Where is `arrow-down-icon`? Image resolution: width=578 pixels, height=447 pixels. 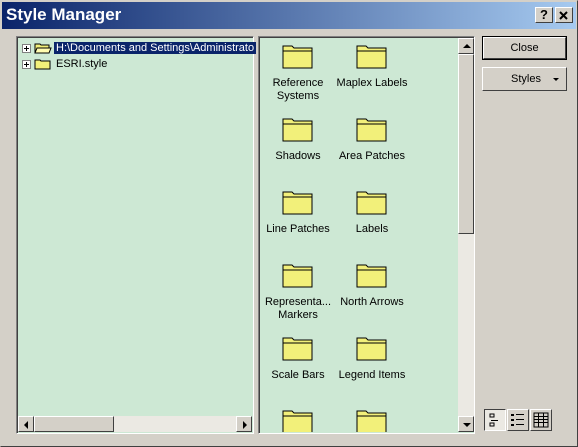
arrow-down-icon is located at coordinates (467, 425).